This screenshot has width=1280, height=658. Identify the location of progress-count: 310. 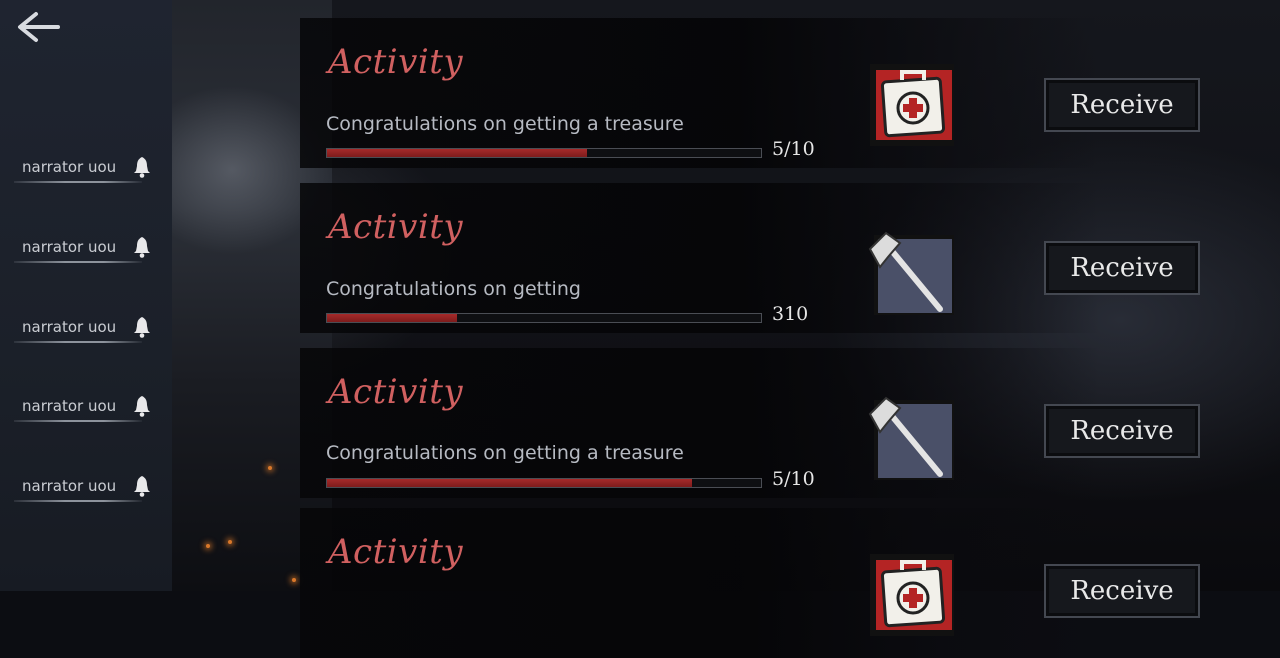
(790, 314).